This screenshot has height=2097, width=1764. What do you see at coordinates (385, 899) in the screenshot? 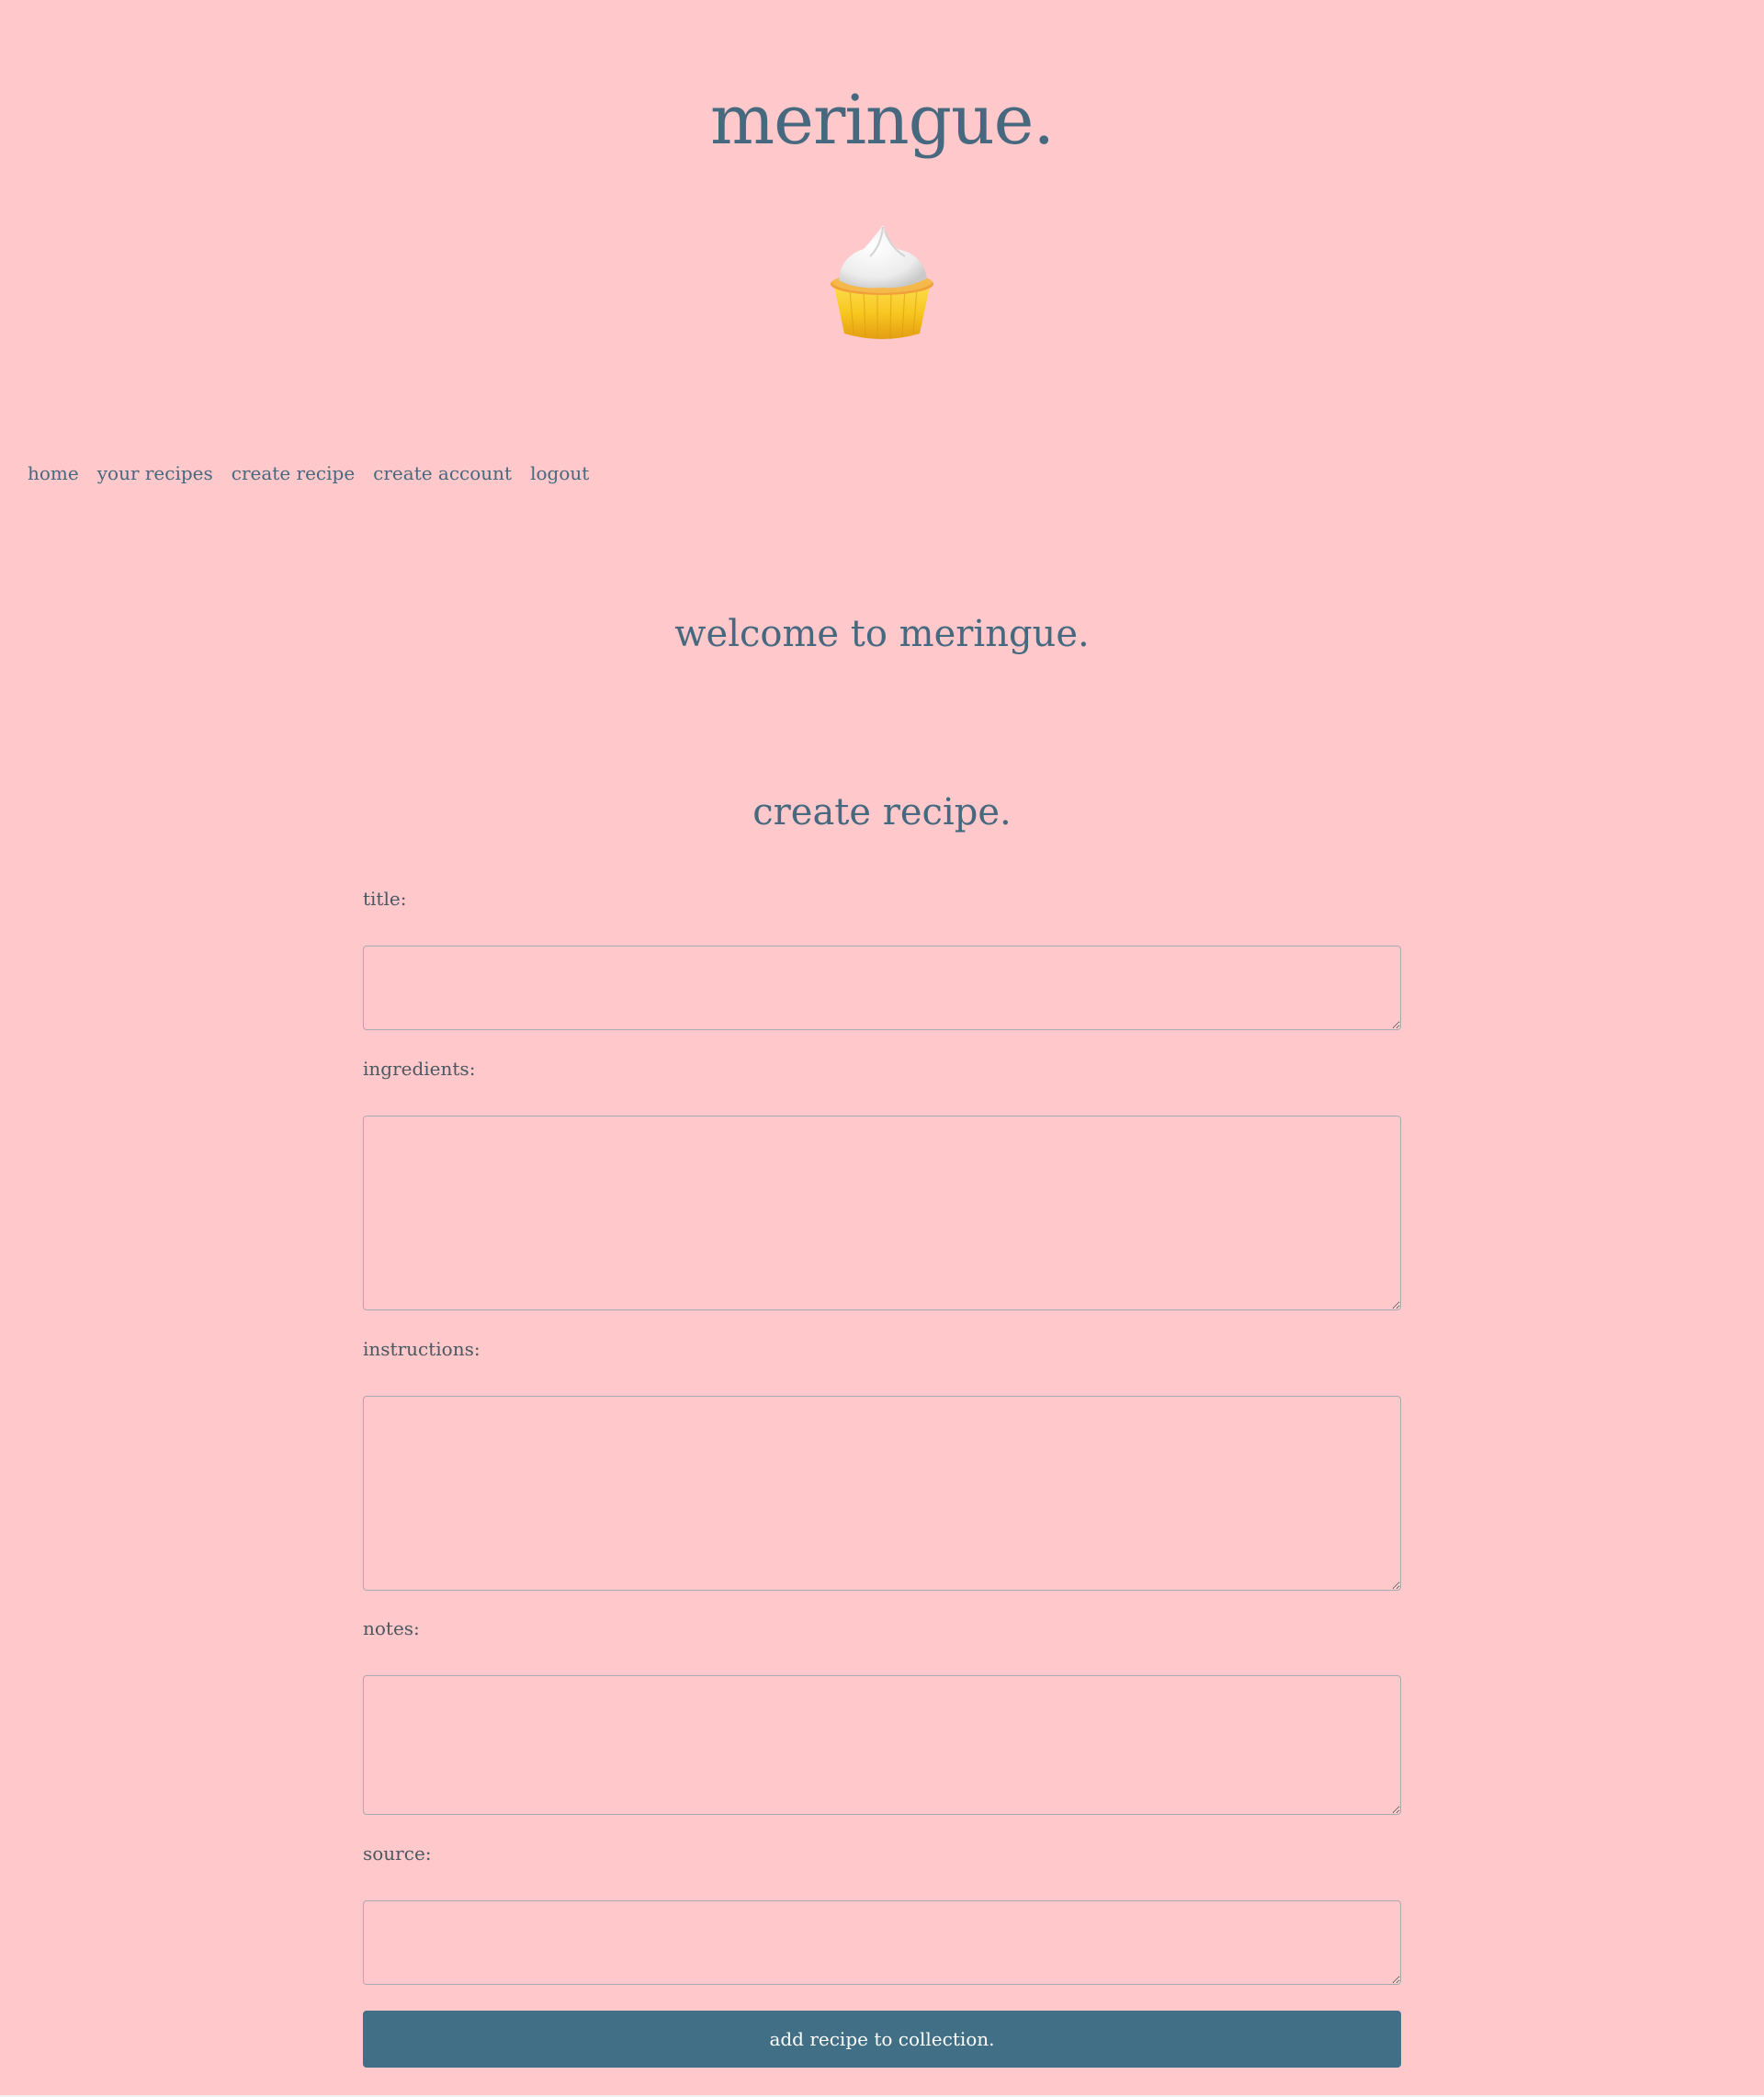
I see `title-label: title:` at bounding box center [385, 899].